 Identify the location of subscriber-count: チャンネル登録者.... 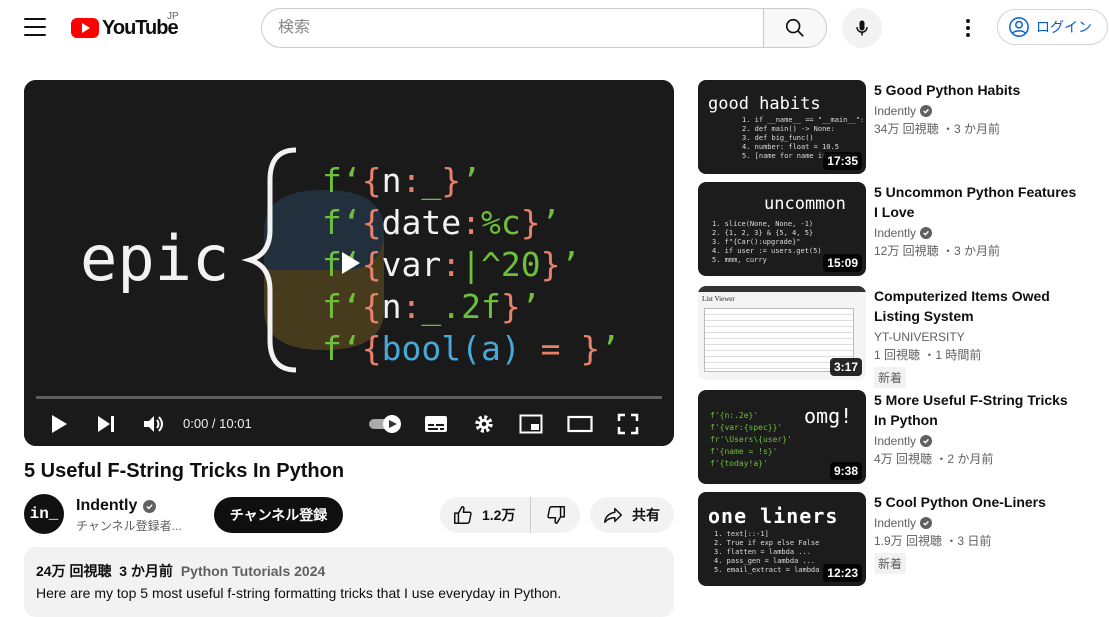
(129, 526).